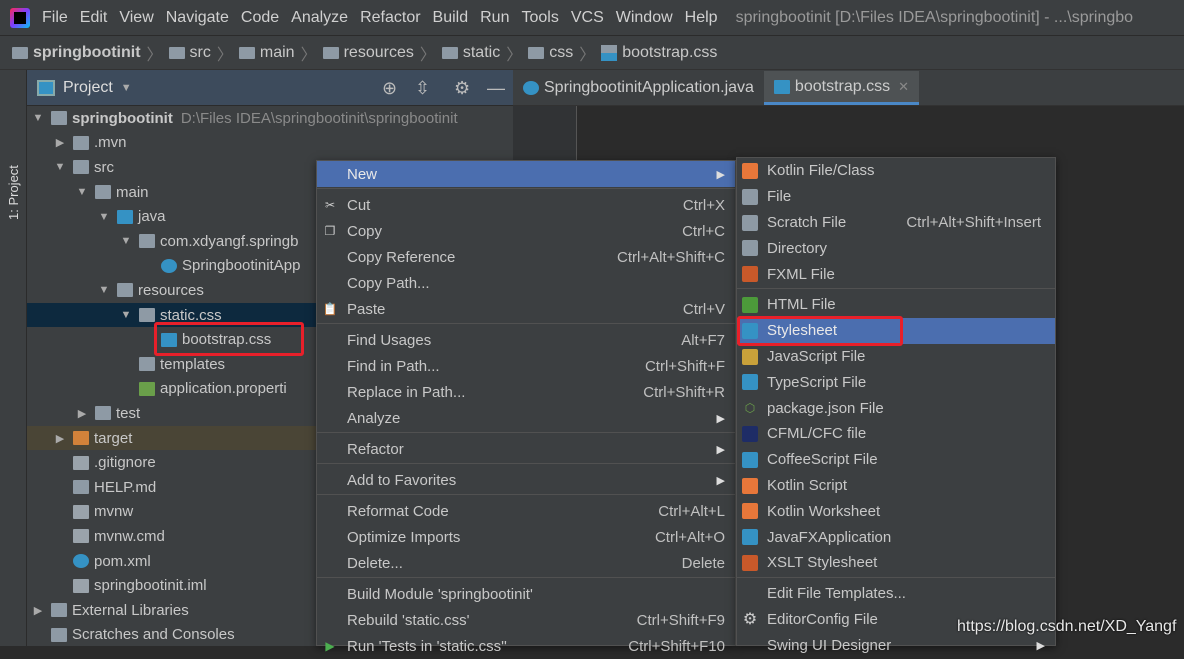 This screenshot has width=1184, height=659. I want to click on menu-item-xslt-stylesheet: XSLT Stylesheet, so click(896, 563).